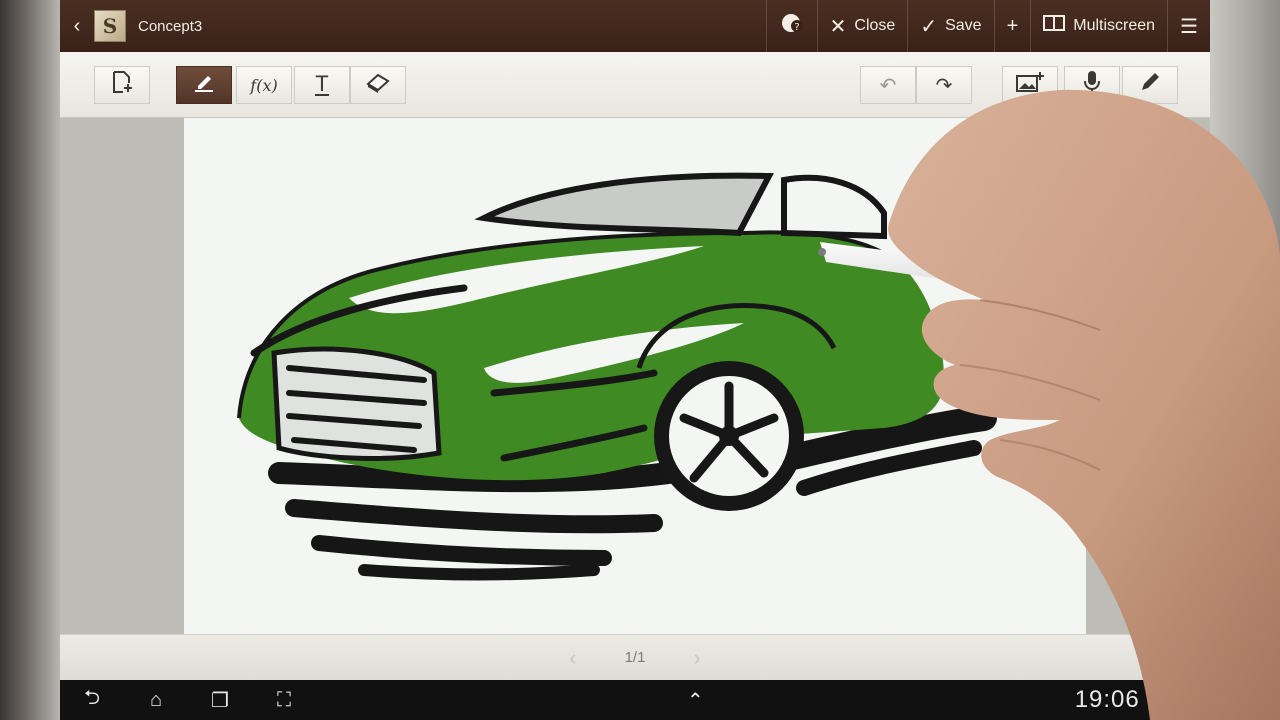  Describe the element at coordinates (875, 25) in the screenshot. I see `close-label: Close` at that location.